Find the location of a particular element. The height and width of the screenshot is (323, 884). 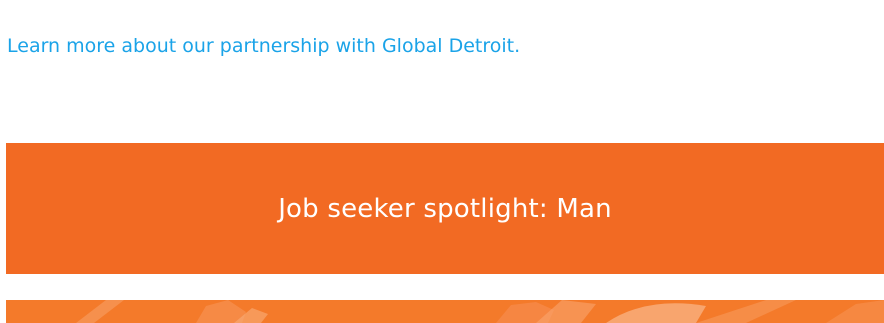

hero-image is located at coordinates (445, 311).